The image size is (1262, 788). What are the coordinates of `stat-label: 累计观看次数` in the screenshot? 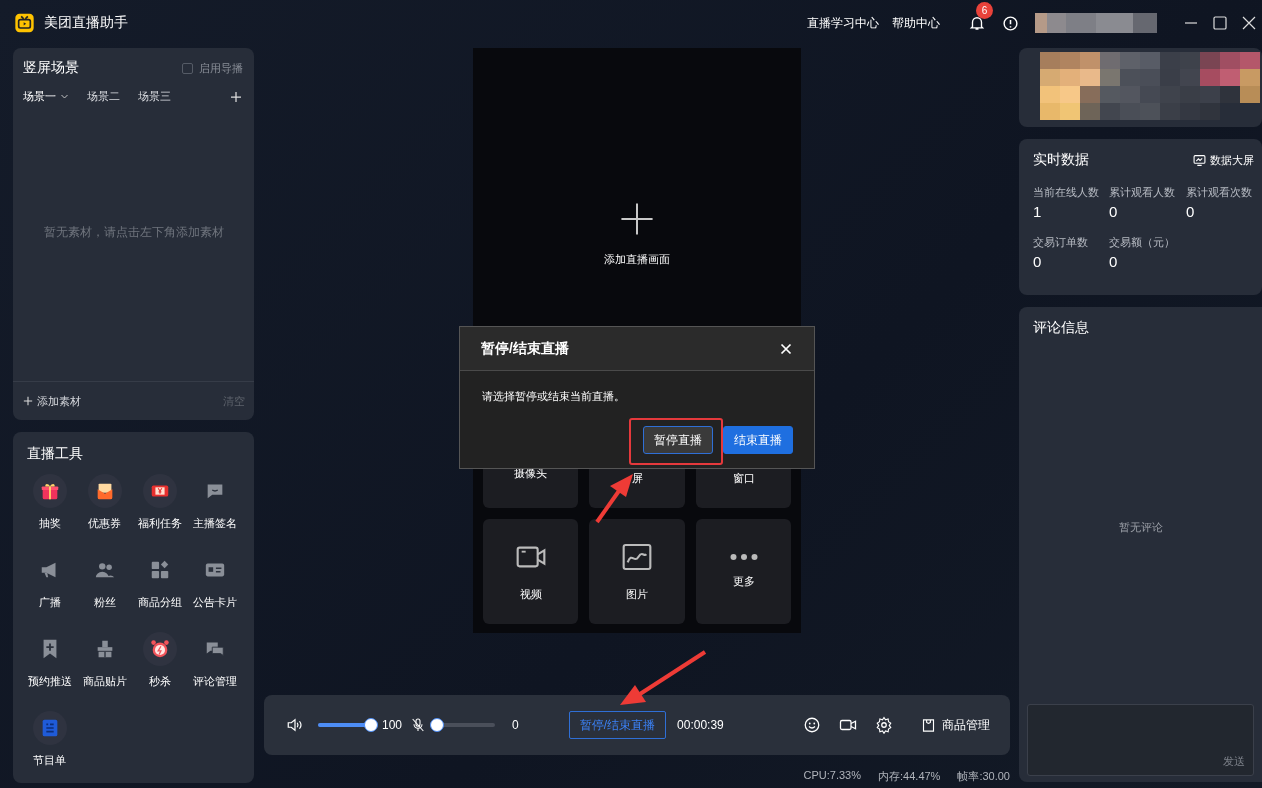 It's located at (1219, 192).